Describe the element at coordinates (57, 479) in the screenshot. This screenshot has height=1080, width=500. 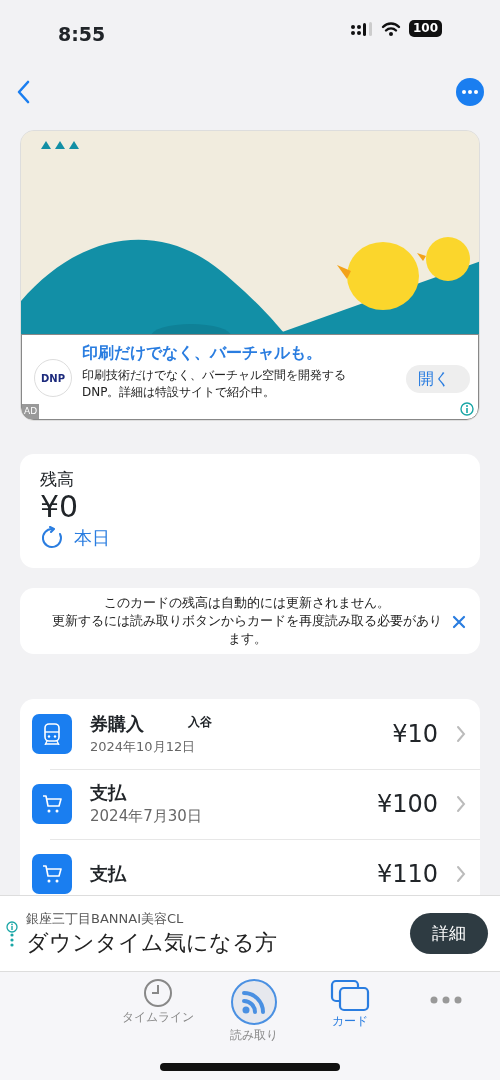
I see `balance-label: 残高` at that location.